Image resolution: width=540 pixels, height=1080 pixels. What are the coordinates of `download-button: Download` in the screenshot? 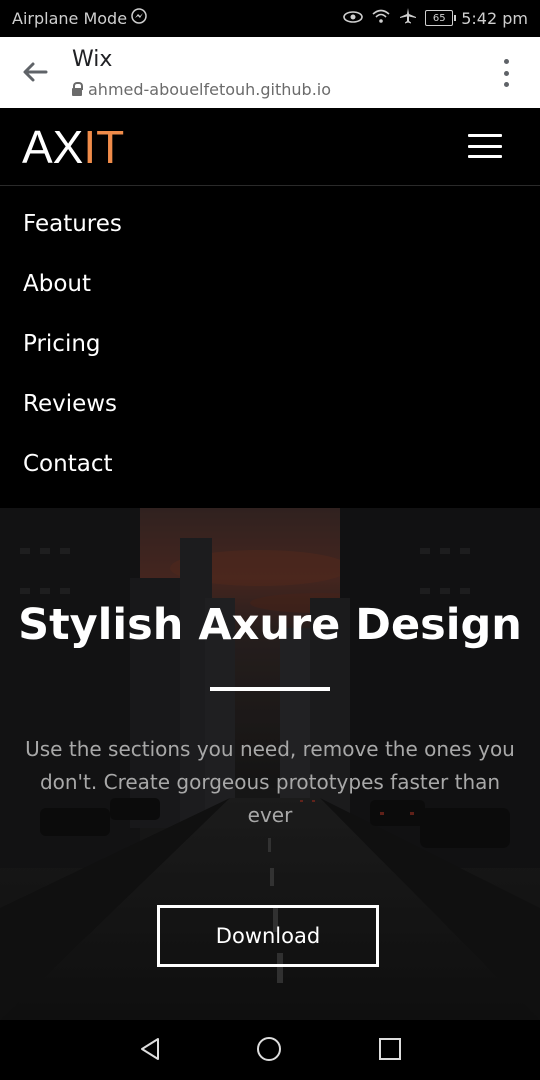 It's located at (268, 936).